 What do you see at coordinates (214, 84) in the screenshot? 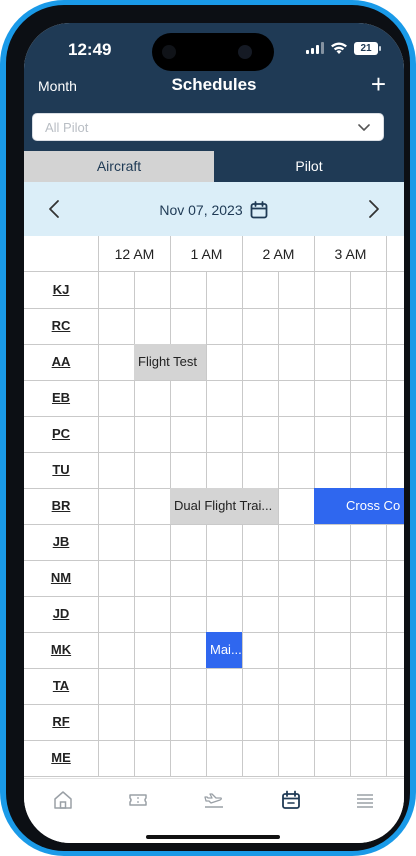
I see `page-title: Schedules` at bounding box center [214, 84].